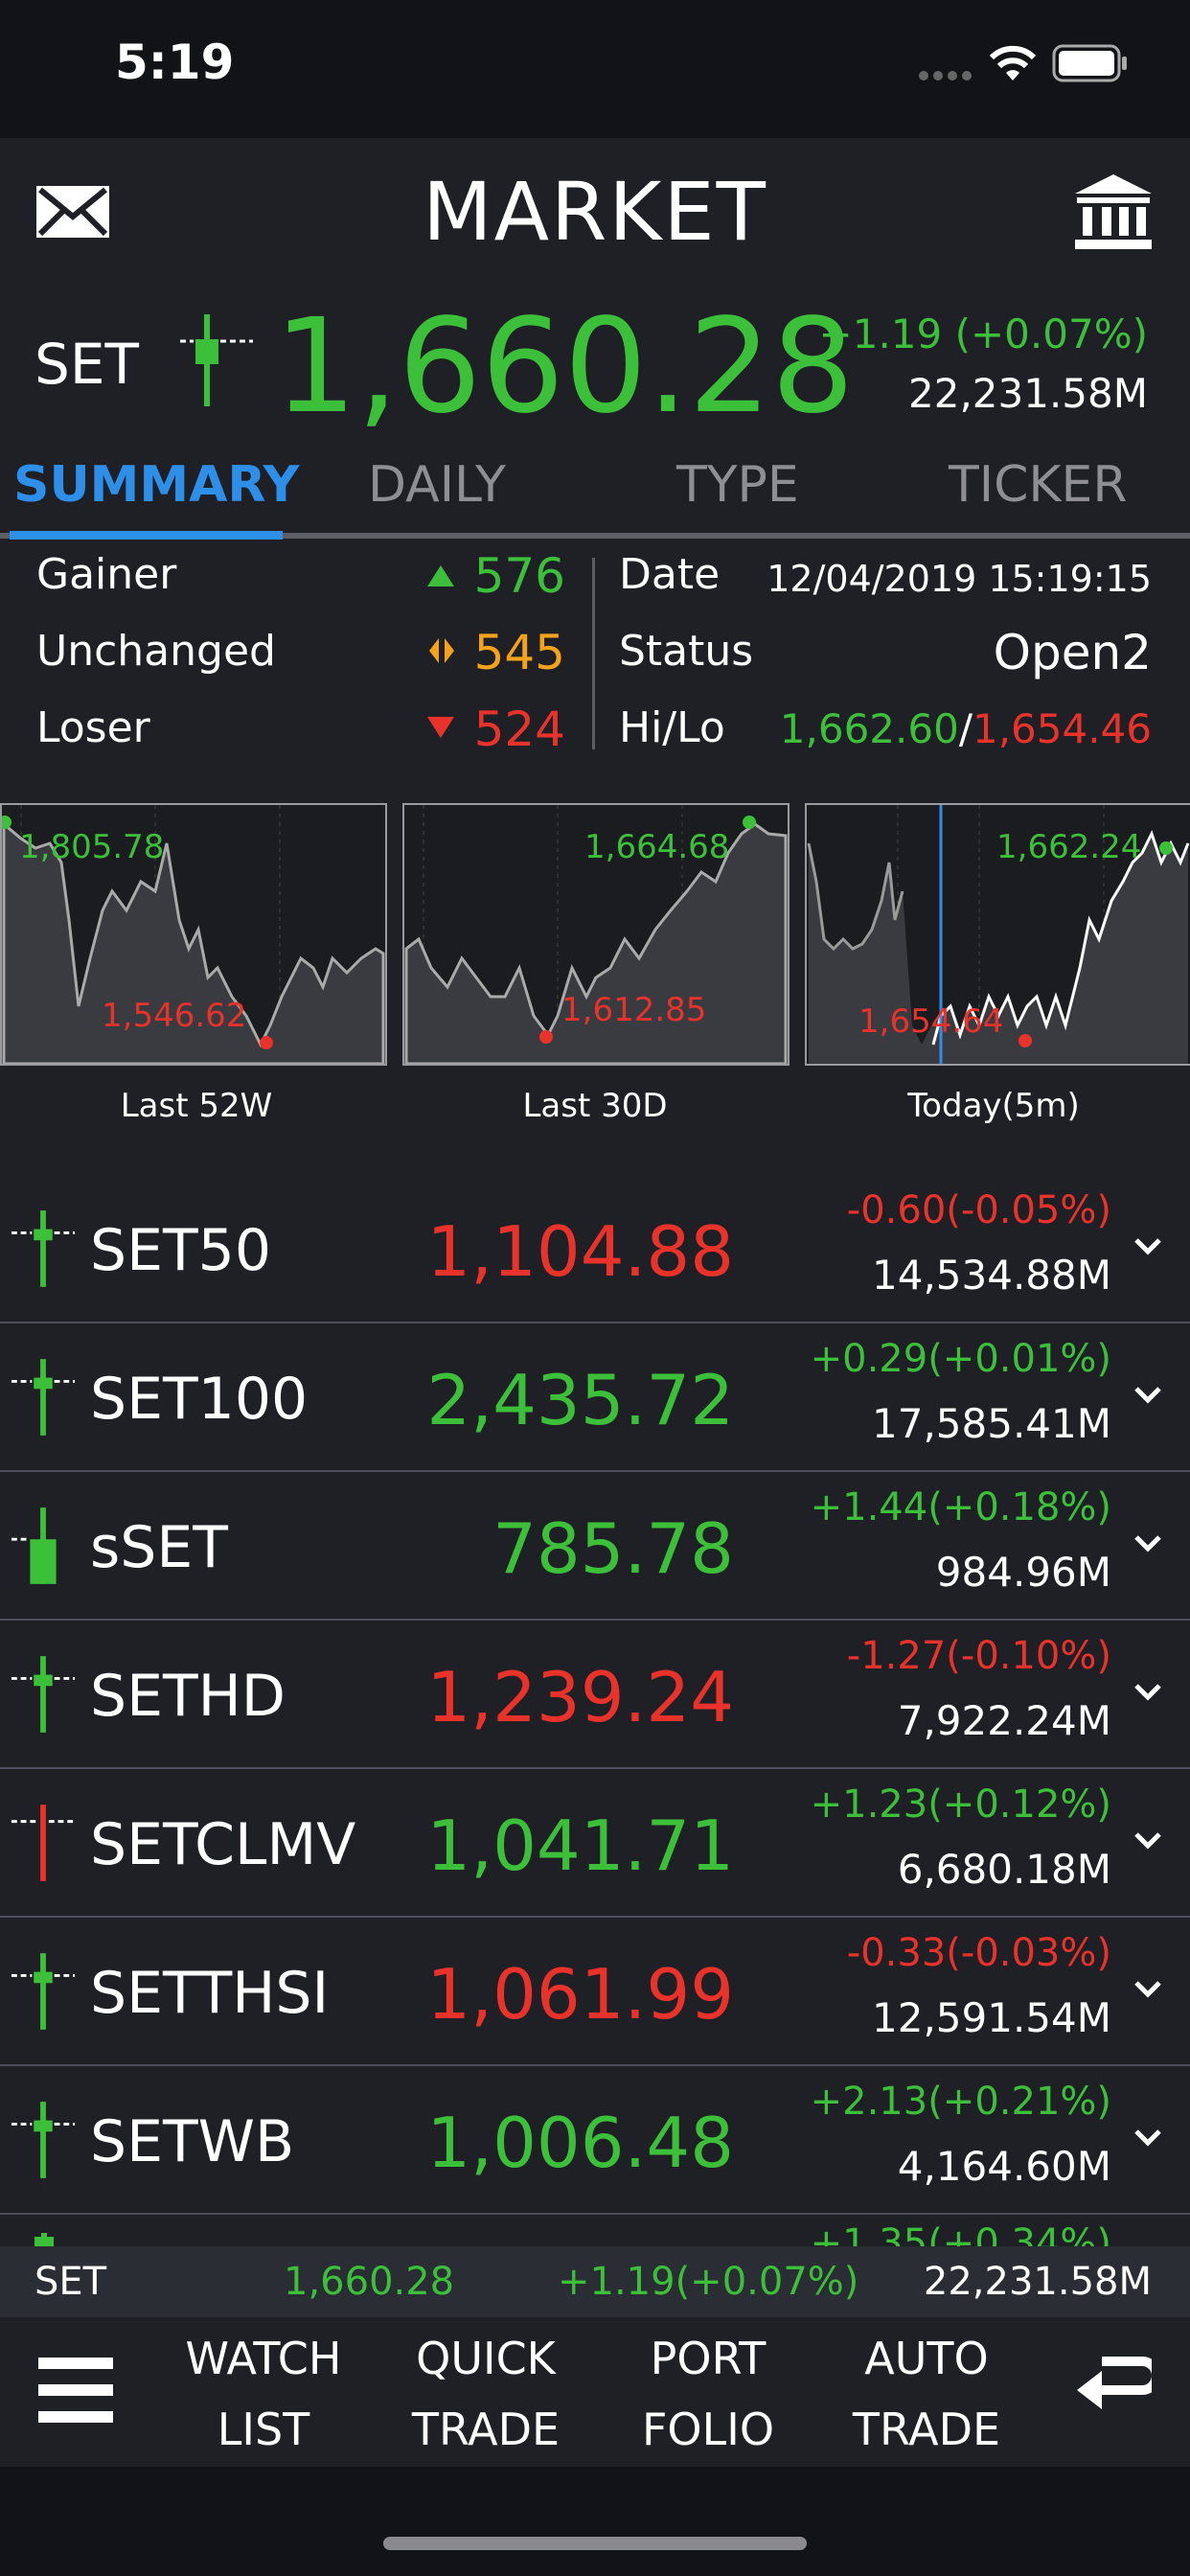  I want to click on unchanged-value: 545, so click(519, 652).